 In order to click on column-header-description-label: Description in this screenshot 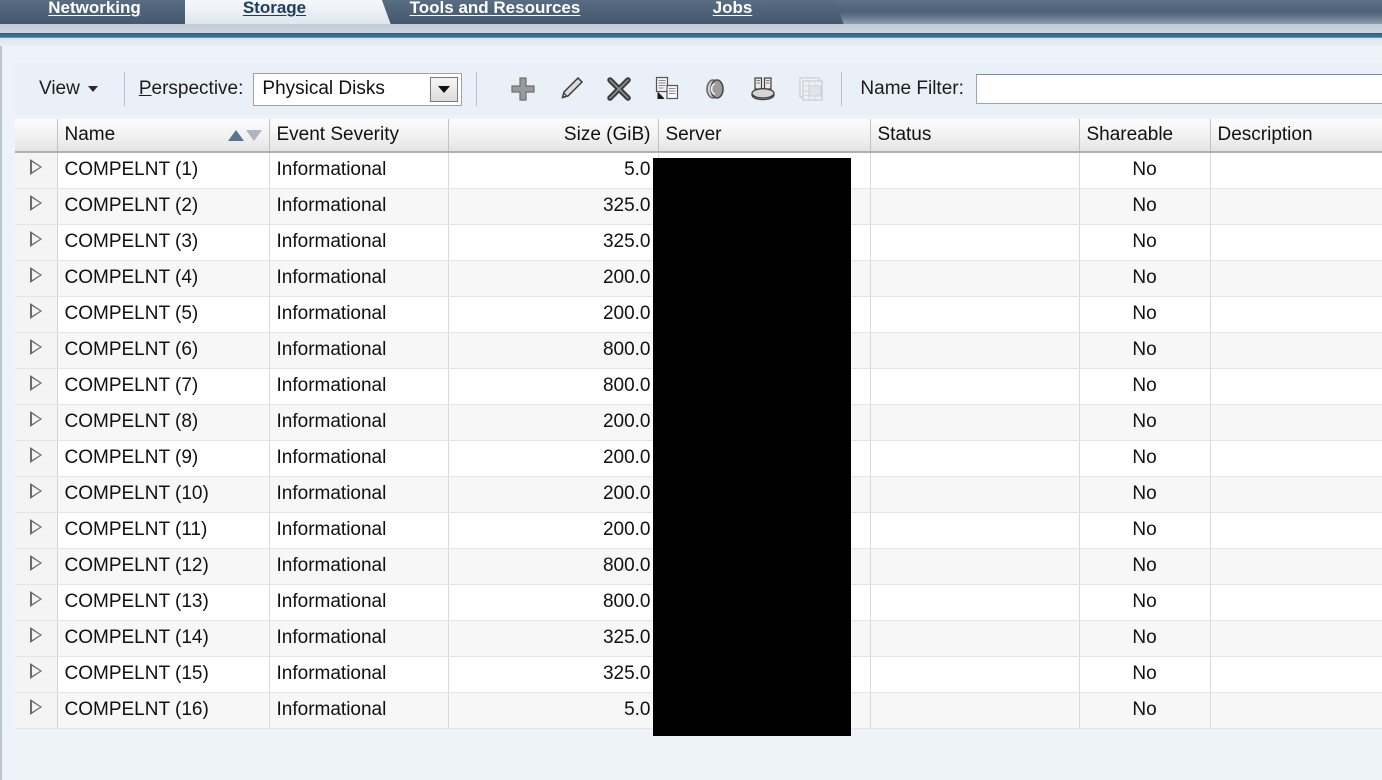, I will do `click(1265, 134)`.